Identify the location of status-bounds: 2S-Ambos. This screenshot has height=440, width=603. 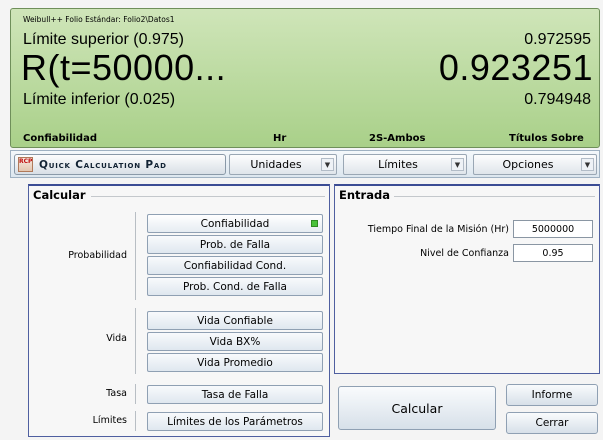
(397, 138).